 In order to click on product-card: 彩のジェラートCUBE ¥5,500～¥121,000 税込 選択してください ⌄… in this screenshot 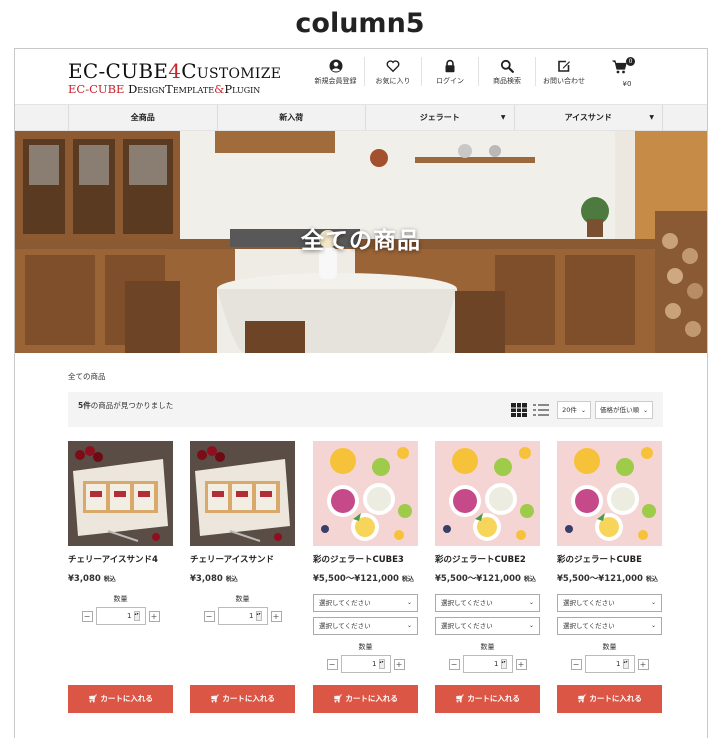, I will do `click(609, 557)`.